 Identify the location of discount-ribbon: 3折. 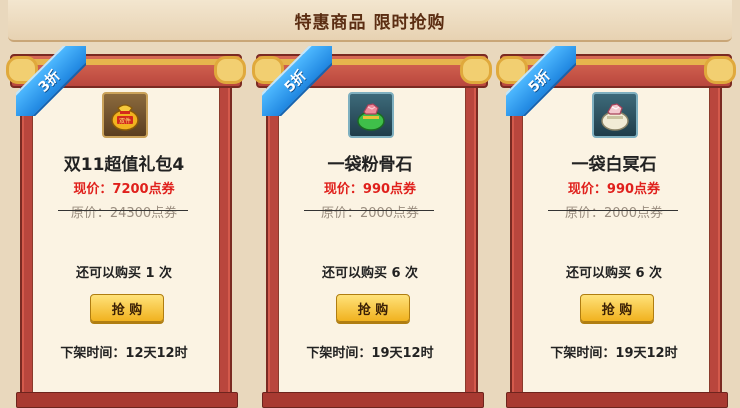
(51, 81).